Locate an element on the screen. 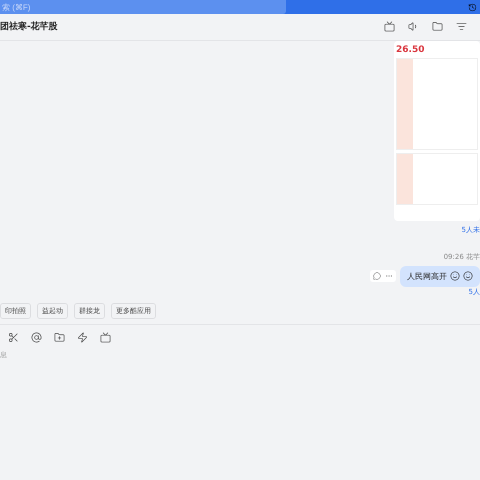  scissors-icon is located at coordinates (13, 337).